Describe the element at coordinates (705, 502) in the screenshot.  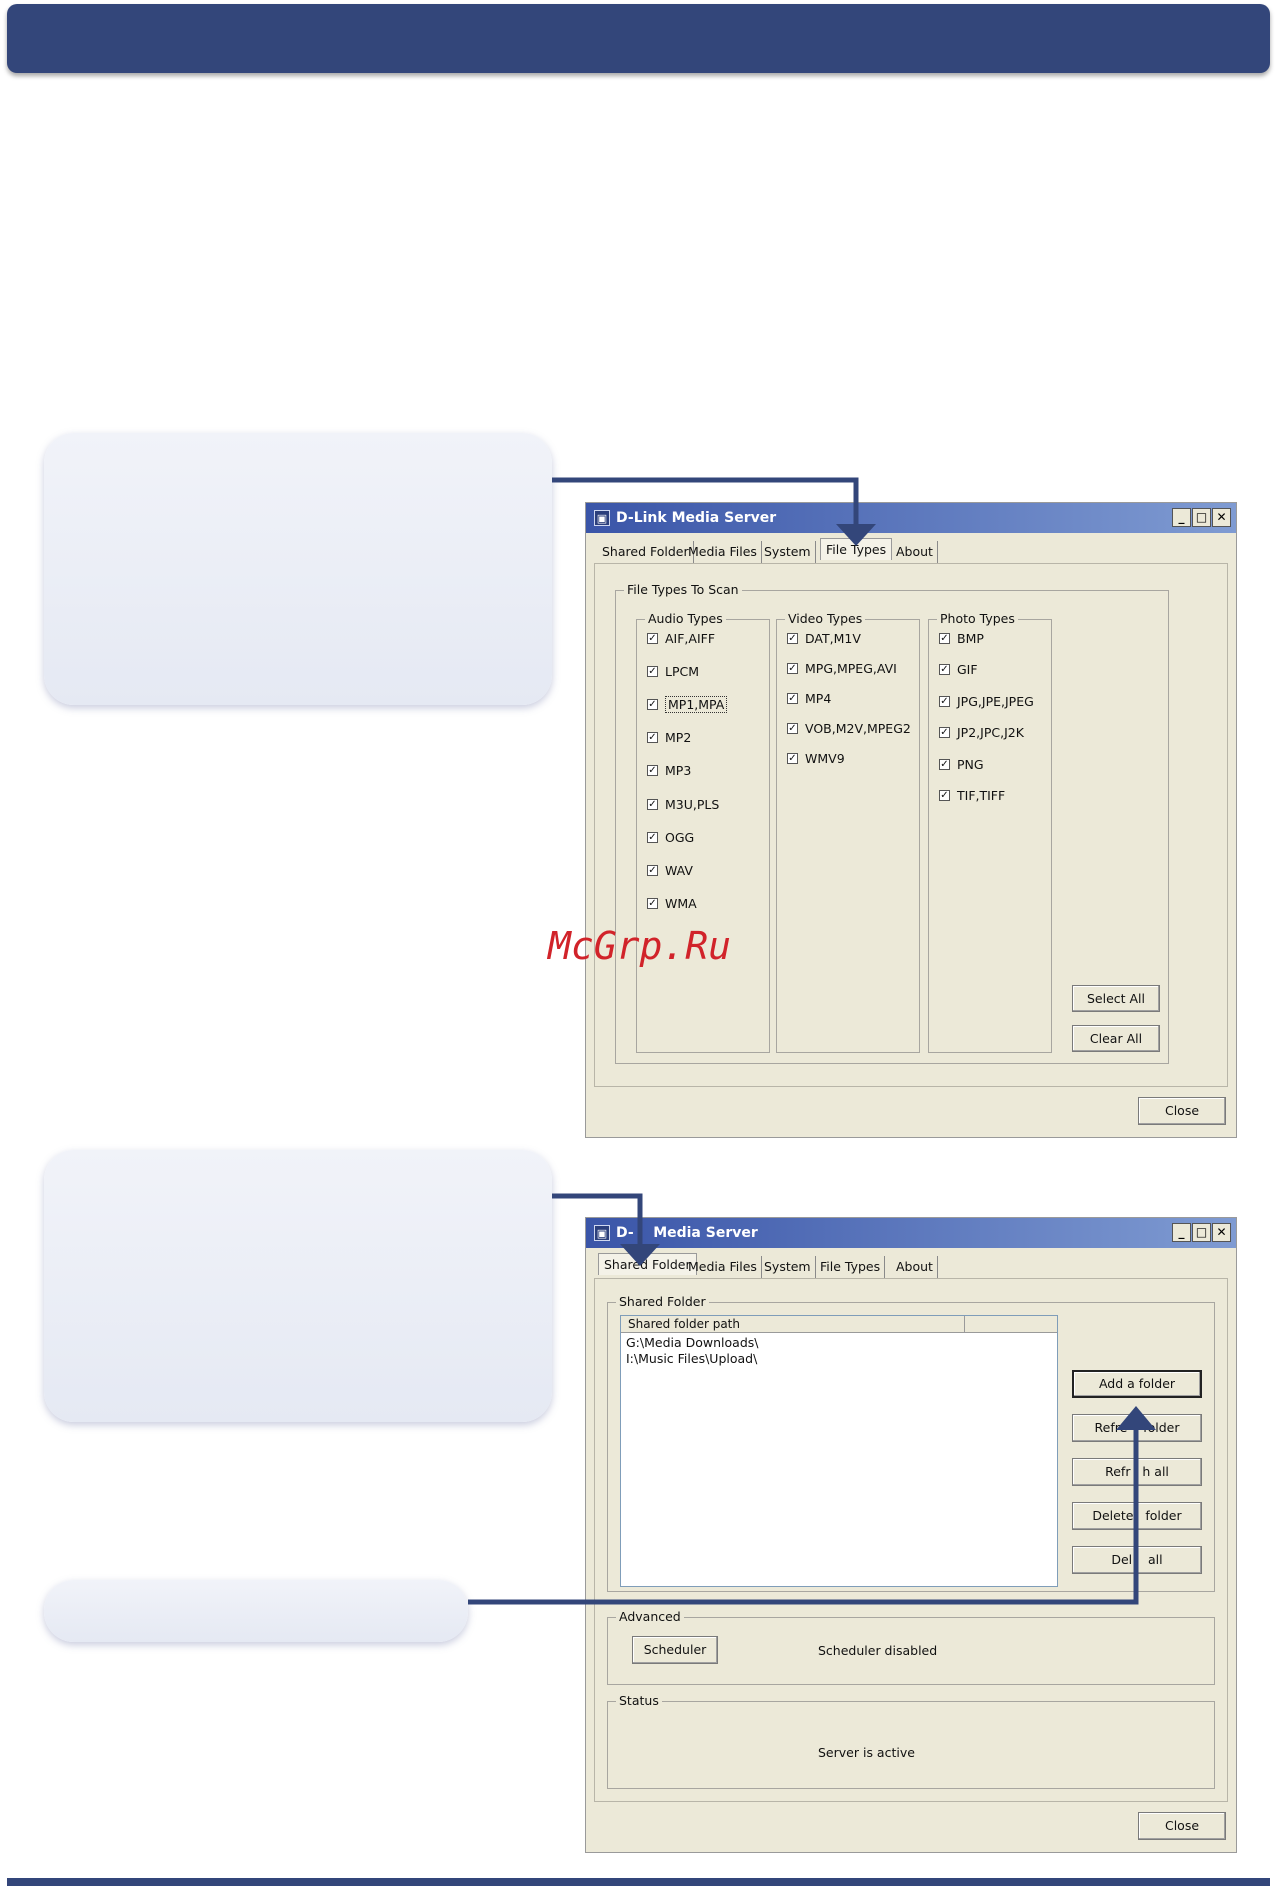
I see `connector-file-types` at that location.